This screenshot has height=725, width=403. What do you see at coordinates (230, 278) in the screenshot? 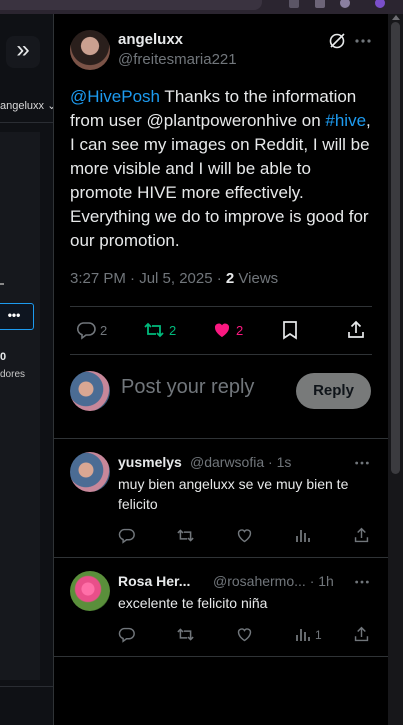
I see `views-count: 2` at bounding box center [230, 278].